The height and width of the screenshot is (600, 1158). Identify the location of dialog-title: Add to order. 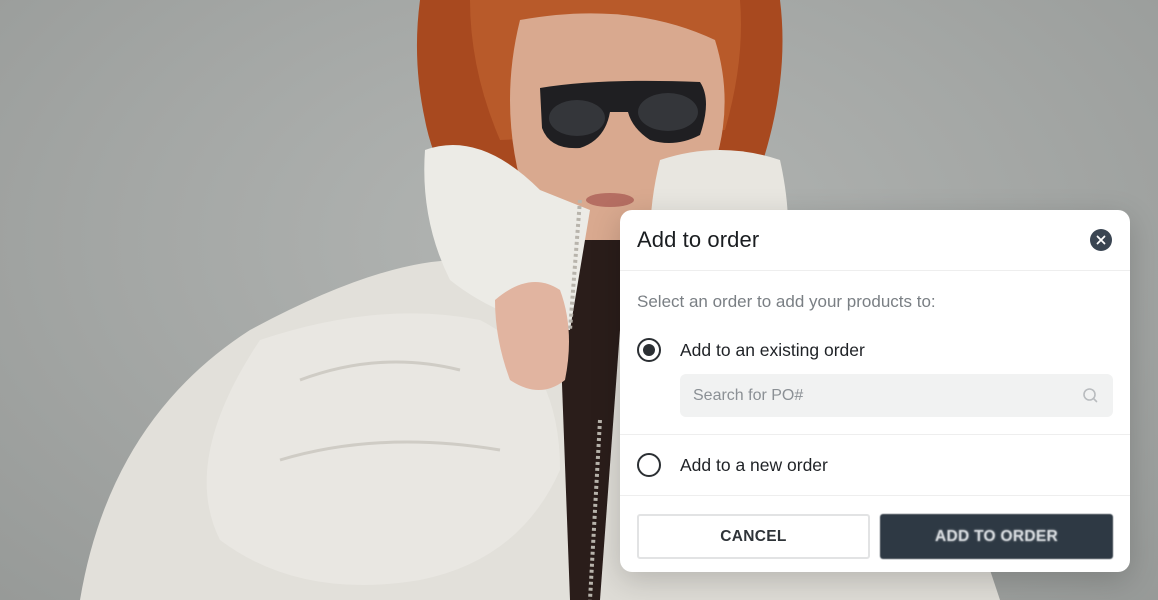
(698, 239).